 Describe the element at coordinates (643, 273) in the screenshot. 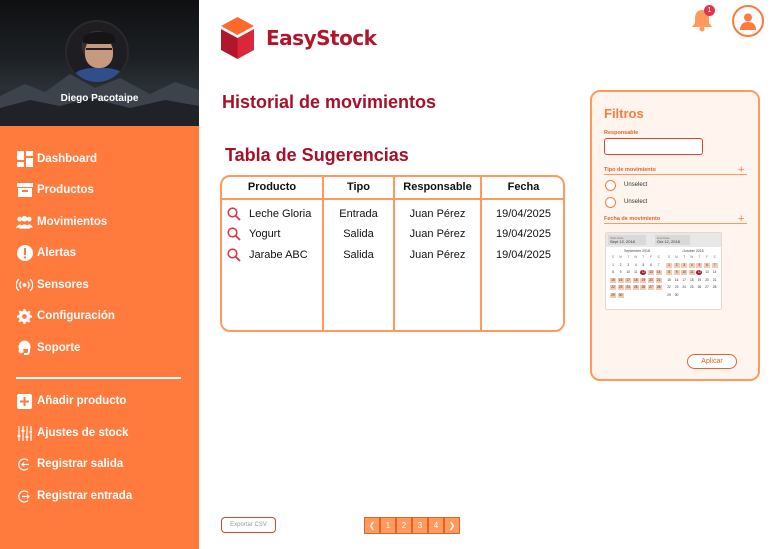

I see `calendar-day: 12` at that location.